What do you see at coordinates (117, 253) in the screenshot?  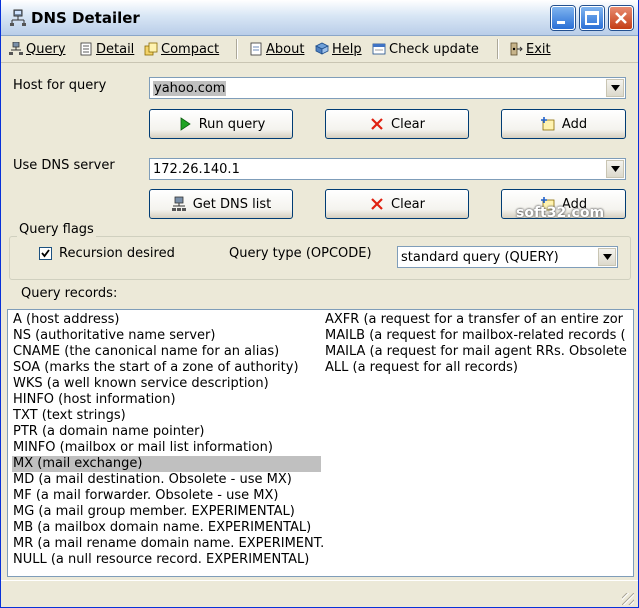 I see `recursion-label: Recursion desired` at bounding box center [117, 253].